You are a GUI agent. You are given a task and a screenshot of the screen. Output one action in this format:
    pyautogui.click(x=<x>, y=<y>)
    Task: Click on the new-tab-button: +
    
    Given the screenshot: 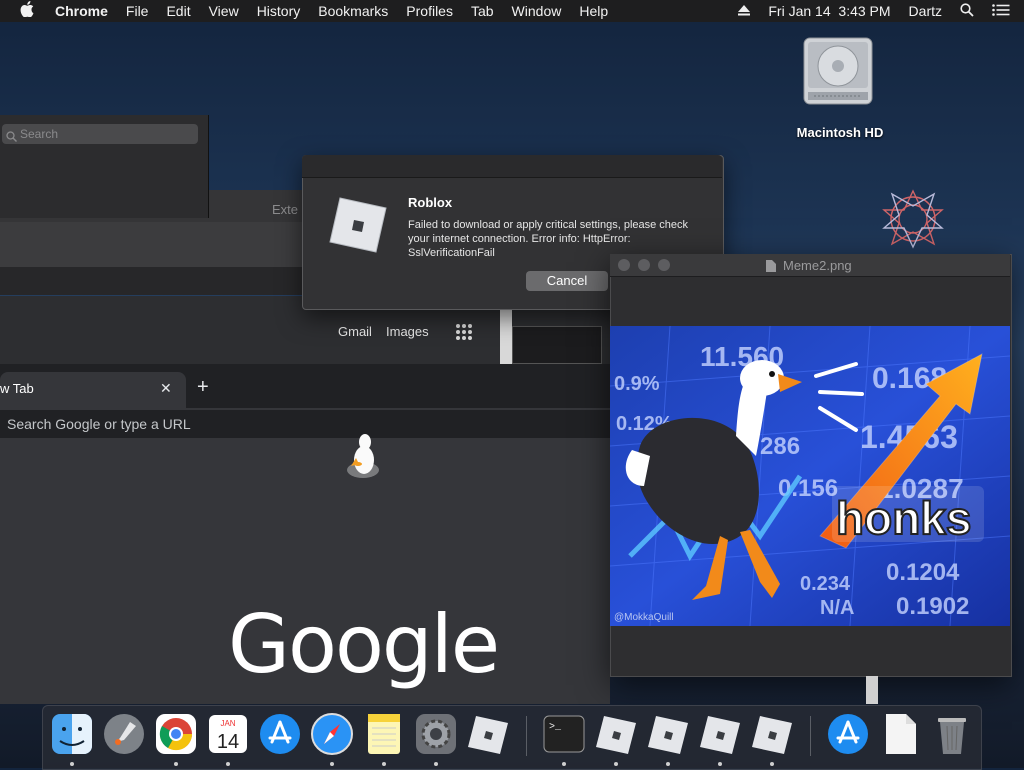 What is the action you would take?
    pyautogui.click(x=203, y=387)
    